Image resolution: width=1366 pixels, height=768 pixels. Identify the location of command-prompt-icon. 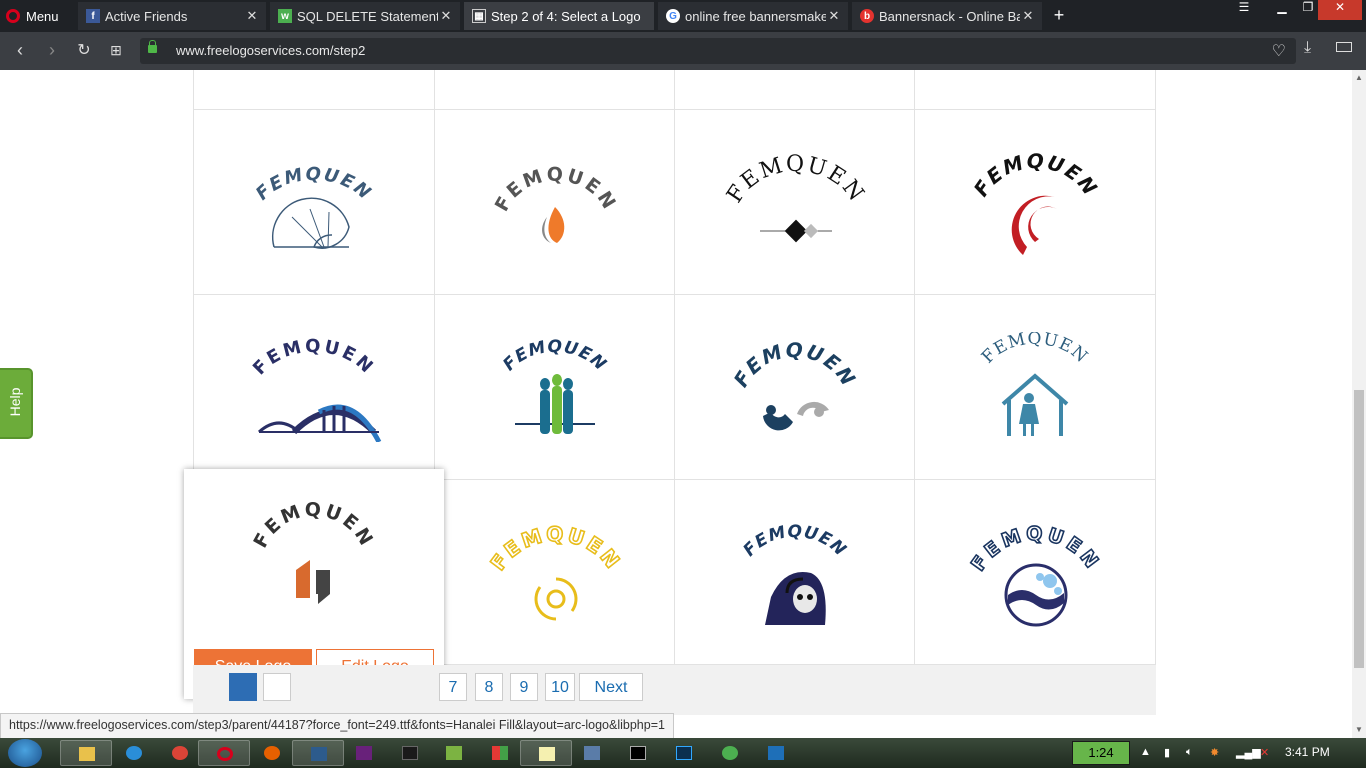
(638, 753).